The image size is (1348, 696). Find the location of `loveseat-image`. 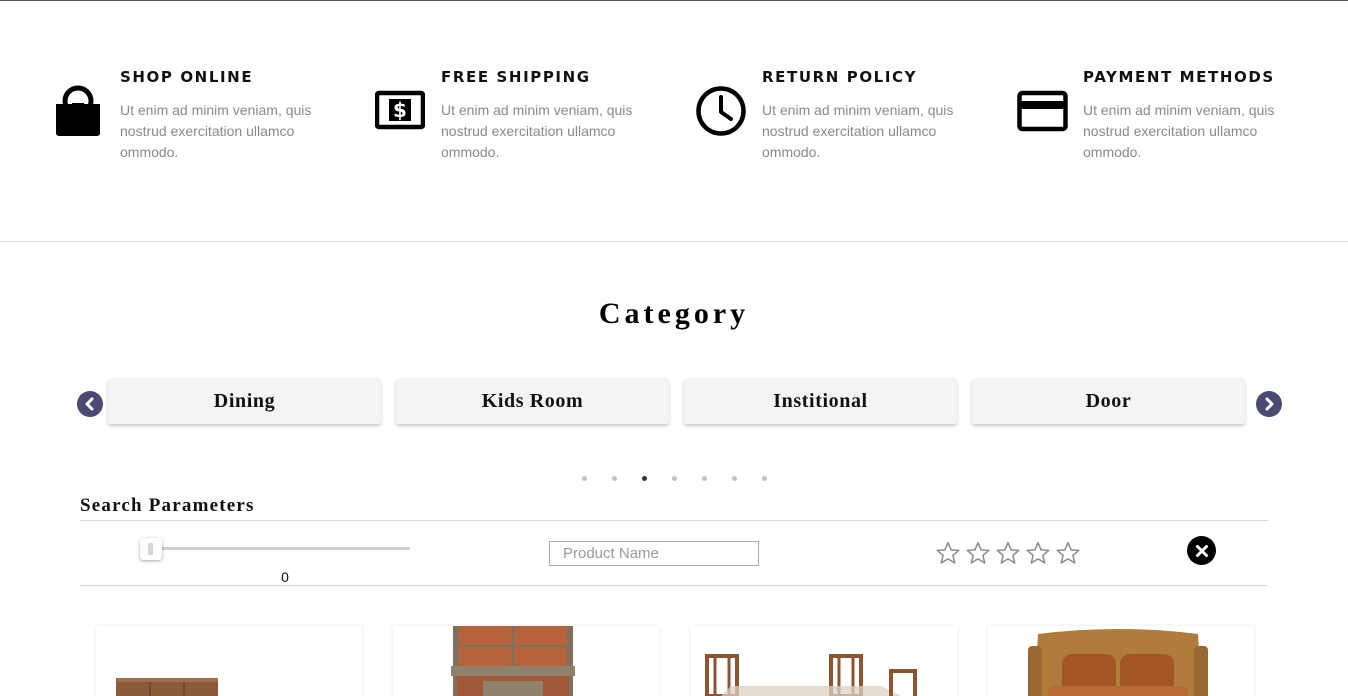

loveseat-image is located at coordinates (1118, 662).